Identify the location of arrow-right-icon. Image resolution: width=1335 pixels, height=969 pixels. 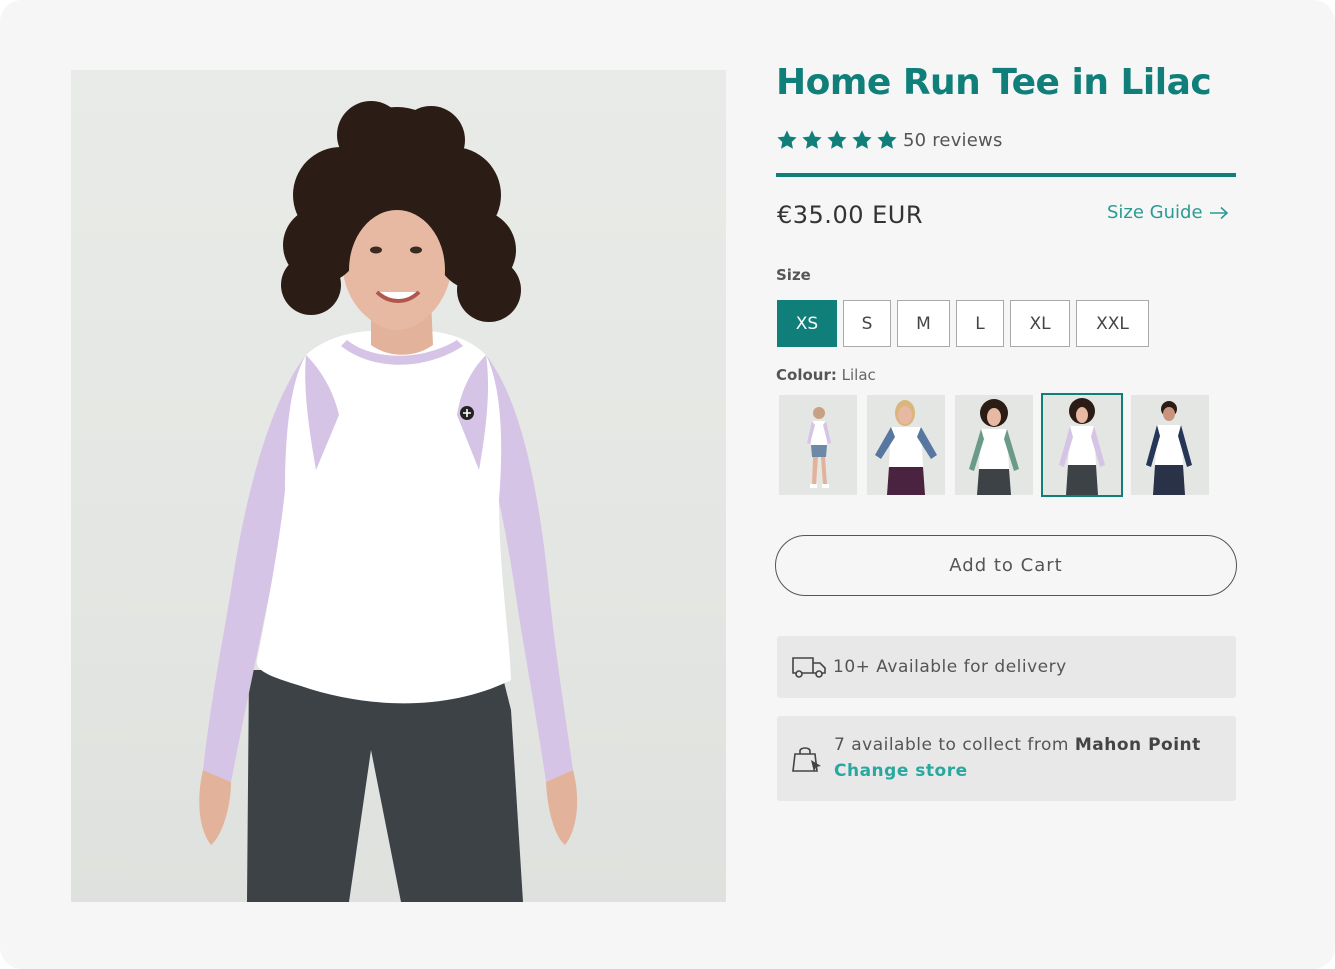
(1218, 212).